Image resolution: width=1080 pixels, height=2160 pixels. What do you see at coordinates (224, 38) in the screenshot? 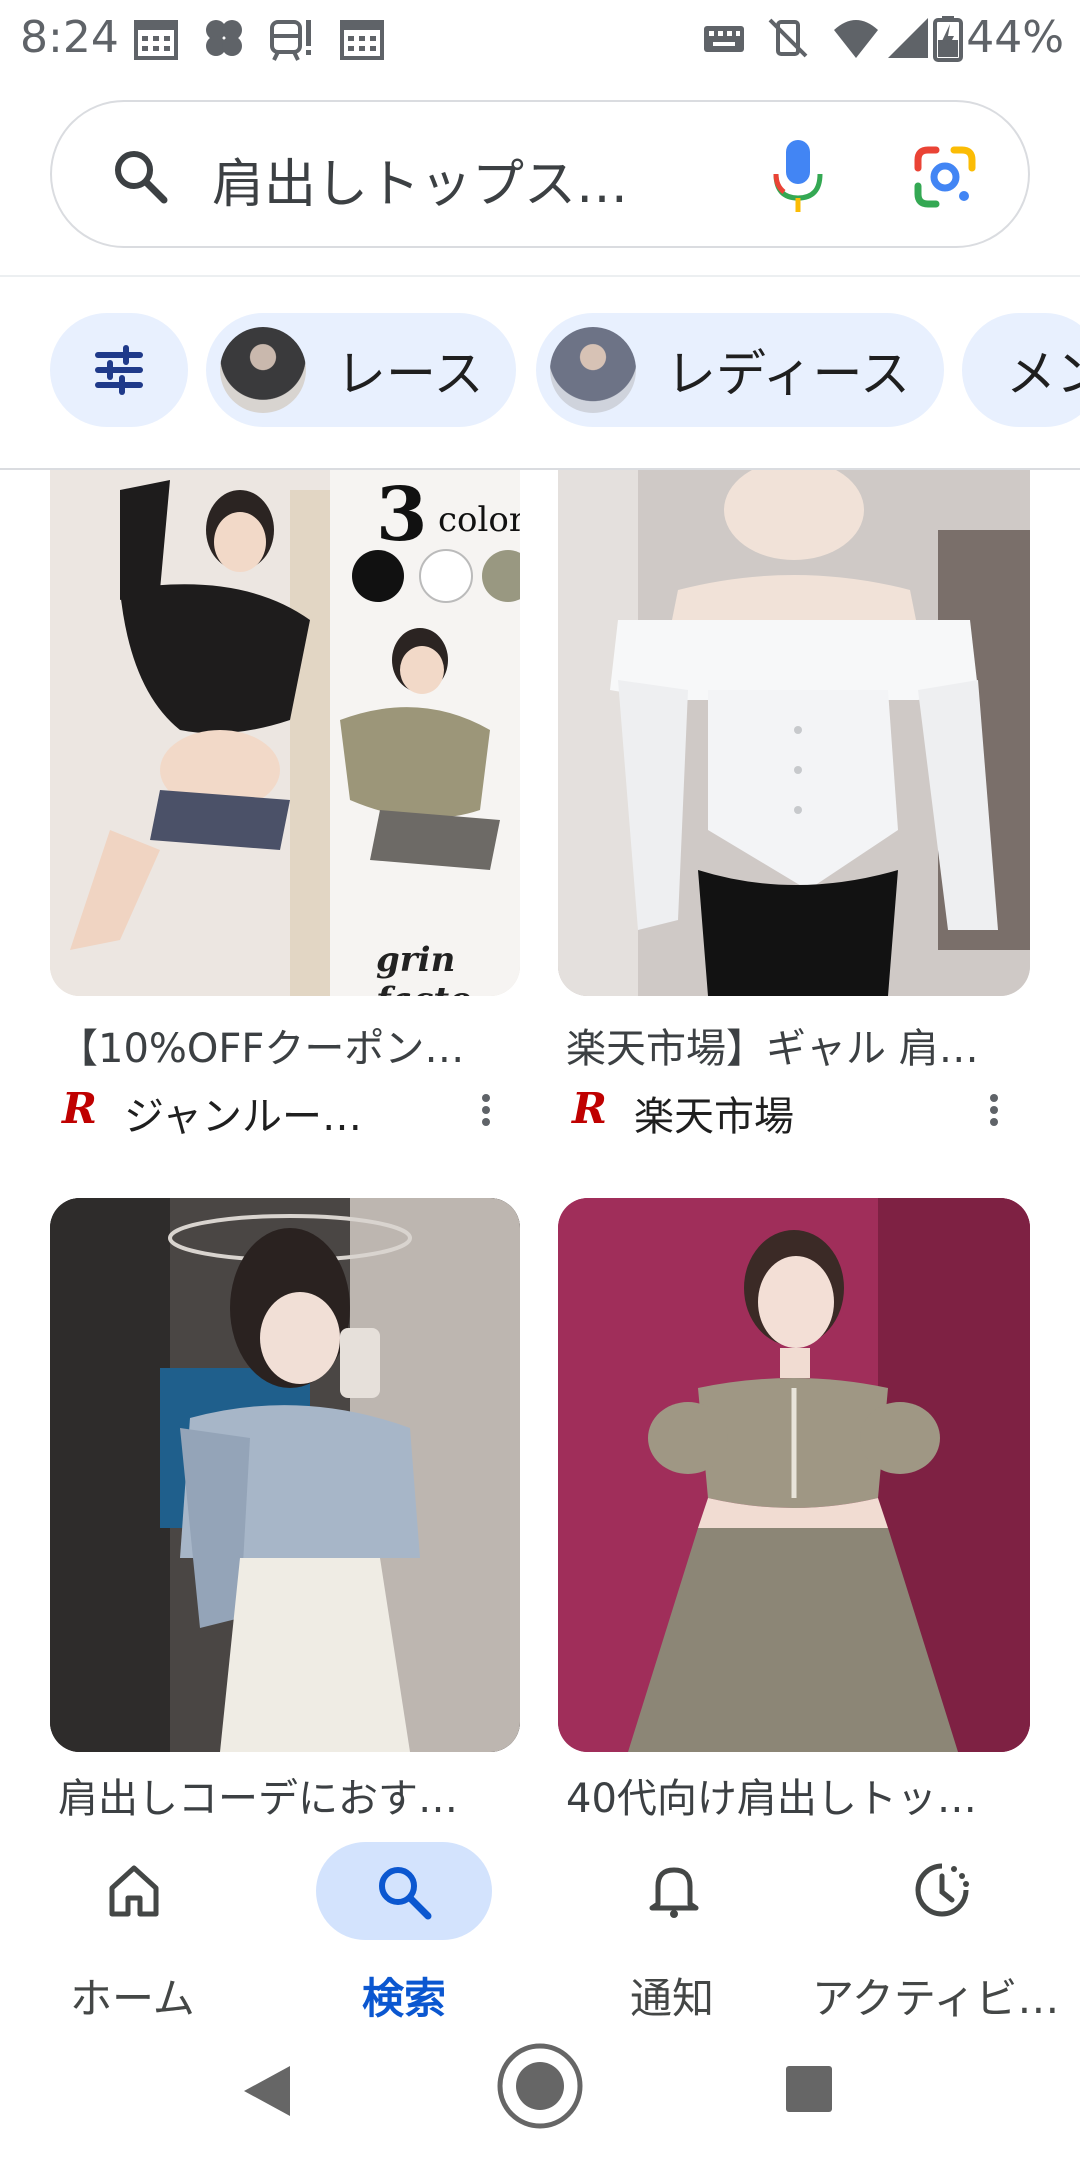
I see `clover-icon` at bounding box center [224, 38].